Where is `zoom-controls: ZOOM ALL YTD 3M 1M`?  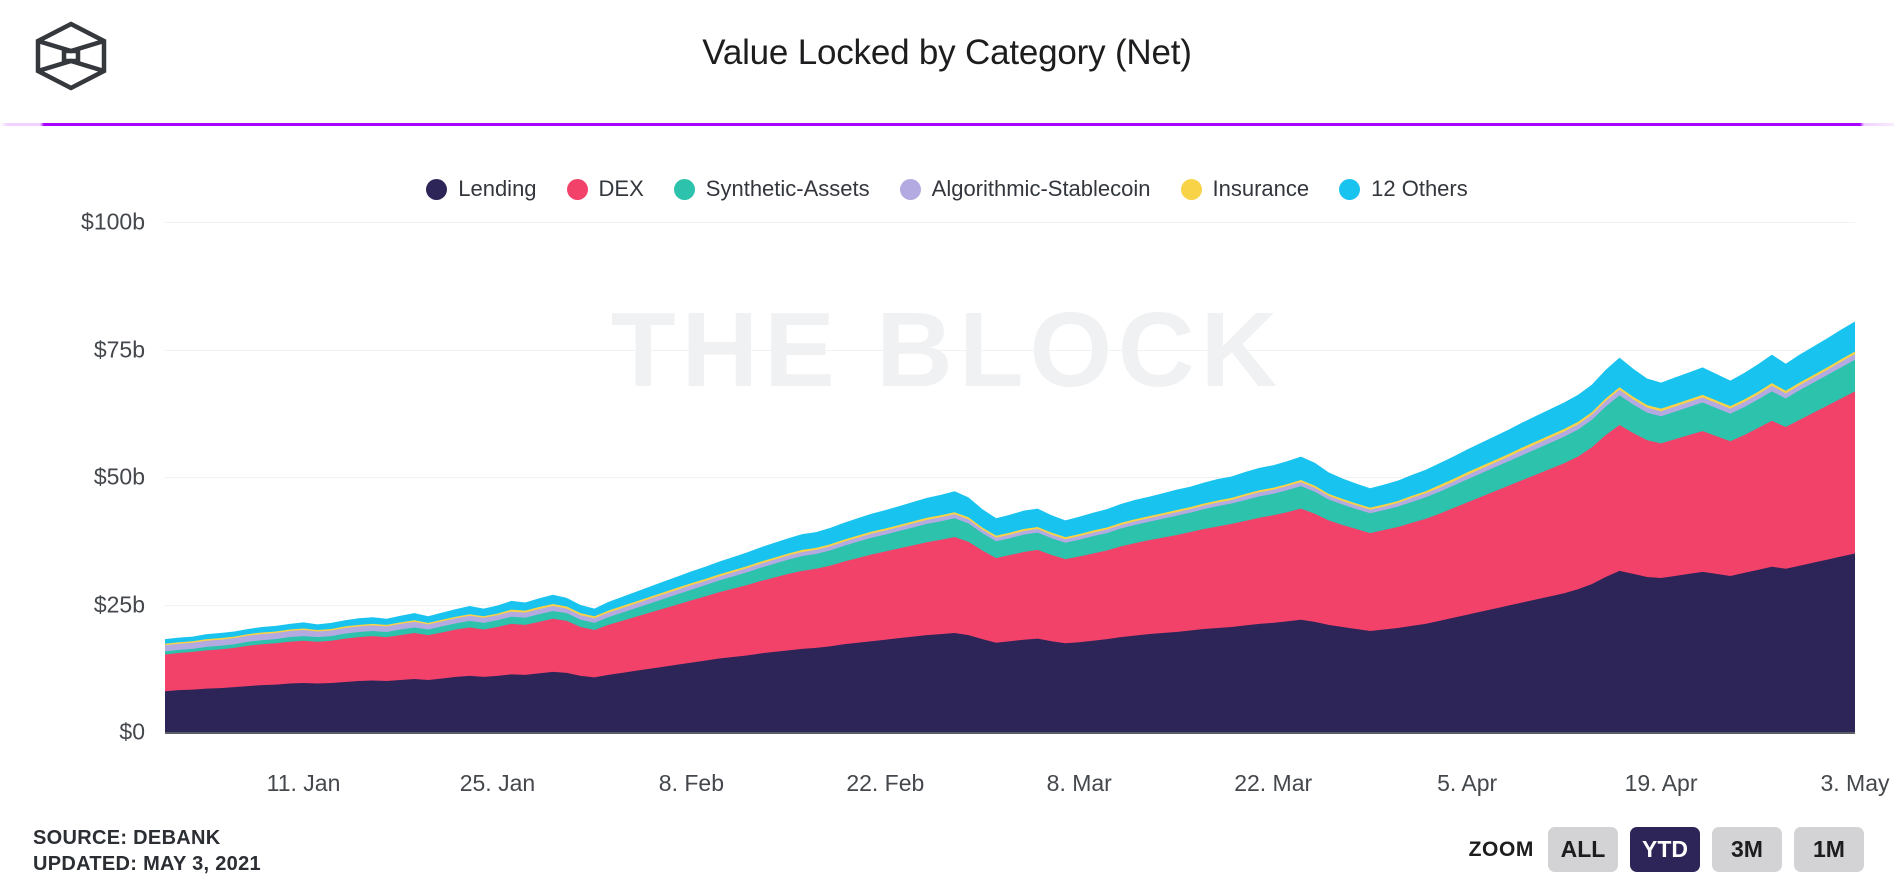
zoom-controls: ZOOM ALL YTD 3M 1M is located at coordinates (1666, 849).